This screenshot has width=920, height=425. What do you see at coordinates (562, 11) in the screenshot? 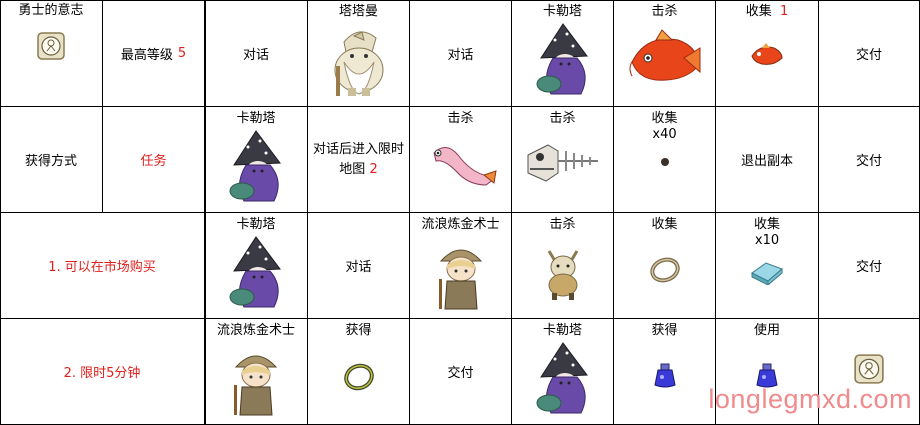
I see `r1-npc-kaleta-label: 卡勒塔` at bounding box center [562, 11].